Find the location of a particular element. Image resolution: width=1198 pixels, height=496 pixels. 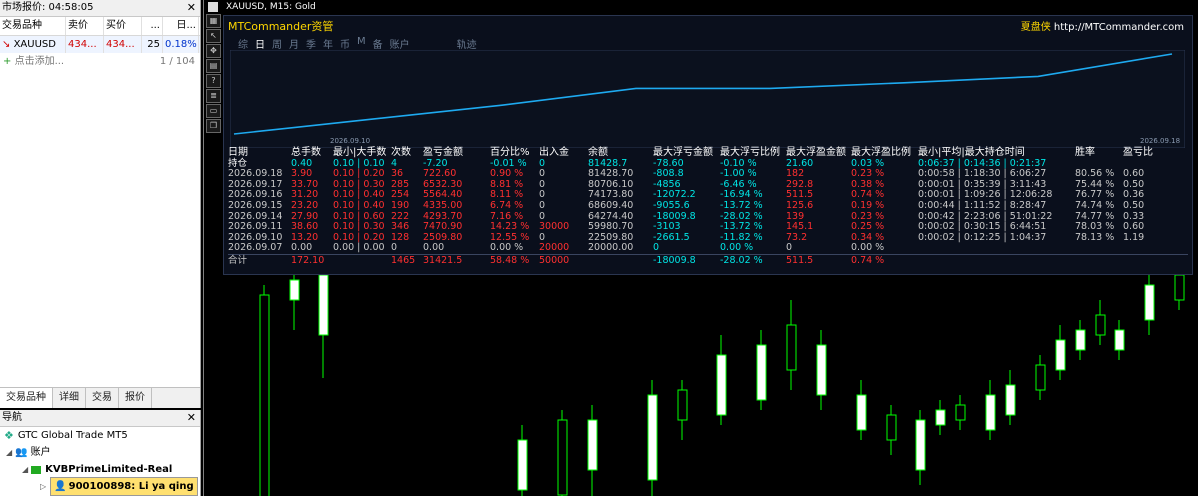

panel-url: http://MTCommander.com is located at coordinates (1118, 27).